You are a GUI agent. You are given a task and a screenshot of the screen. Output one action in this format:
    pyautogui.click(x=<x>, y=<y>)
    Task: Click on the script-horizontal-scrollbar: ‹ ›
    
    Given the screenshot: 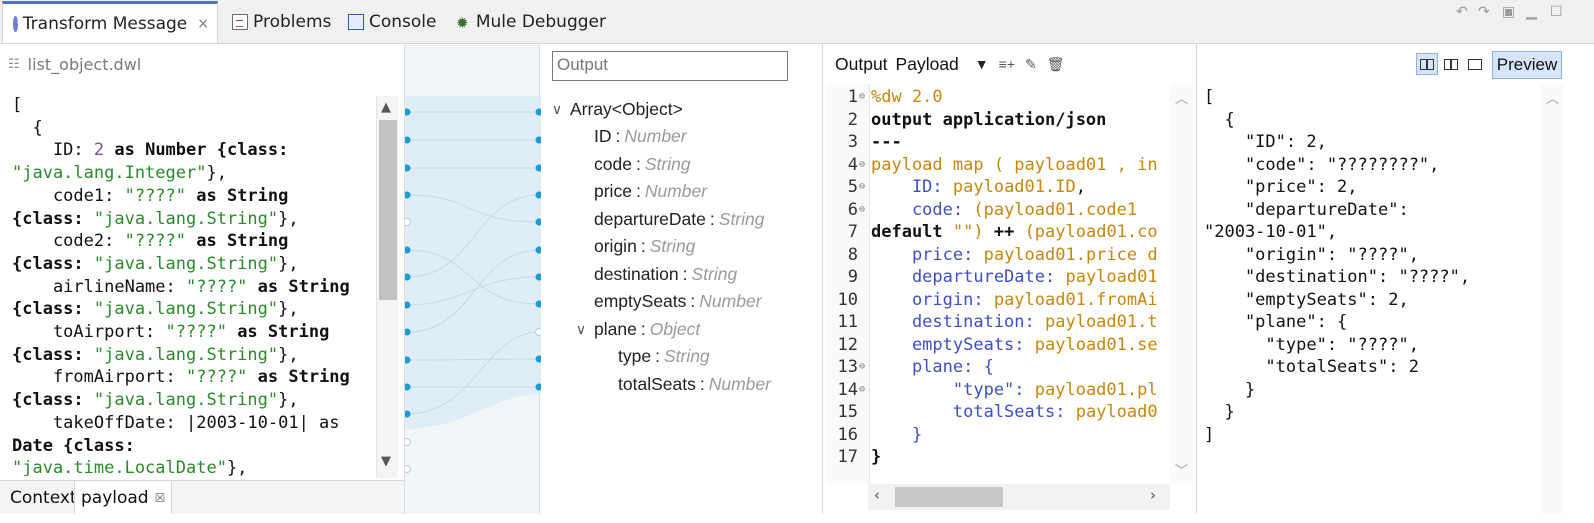 What is the action you would take?
    pyautogui.click(x=1019, y=497)
    